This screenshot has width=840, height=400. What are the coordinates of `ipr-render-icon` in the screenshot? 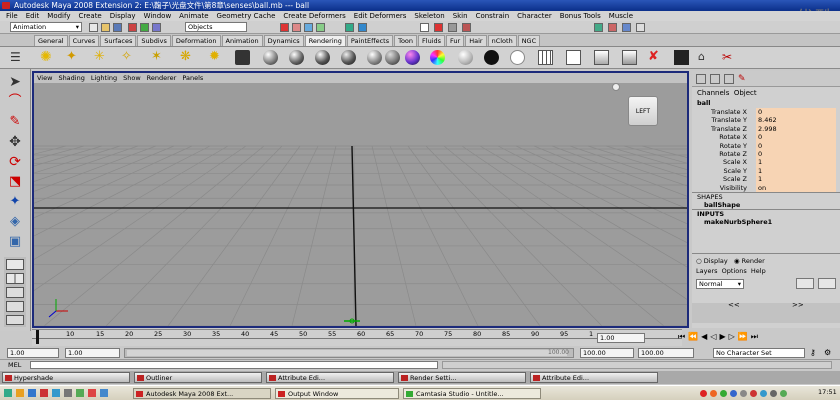 It's located at (452, 27).